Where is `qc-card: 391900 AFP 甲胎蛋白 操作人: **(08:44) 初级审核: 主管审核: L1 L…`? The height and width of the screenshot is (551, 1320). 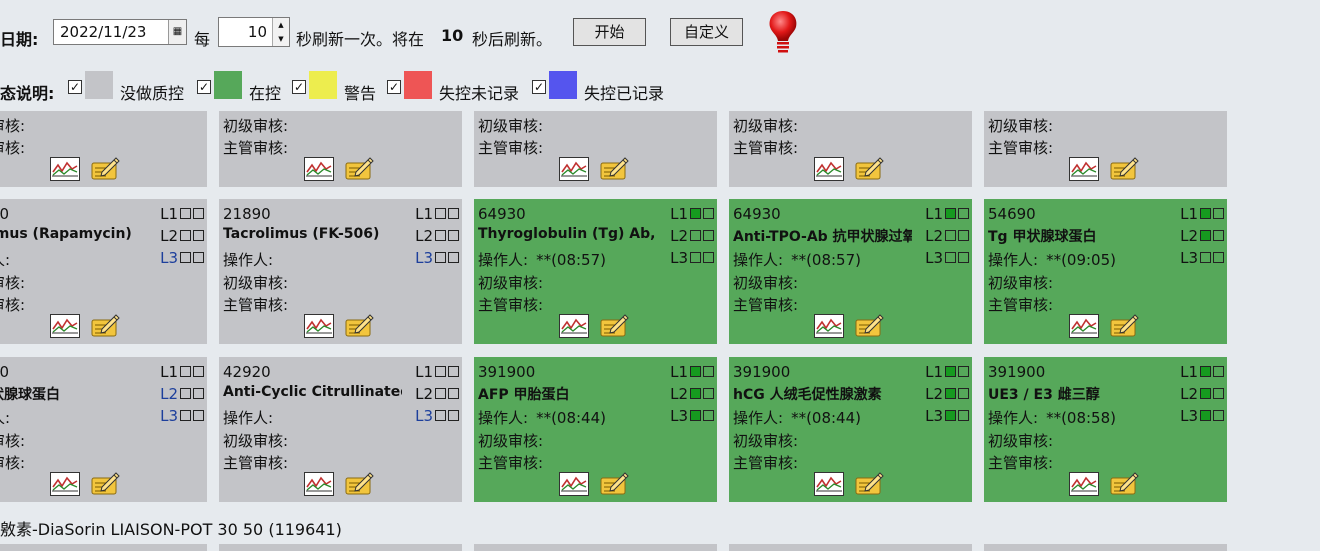 qc-card: 391900 AFP 甲胎蛋白 操作人: **(08:44) 初级审核: 主管审核: L1 L… is located at coordinates (595, 429).